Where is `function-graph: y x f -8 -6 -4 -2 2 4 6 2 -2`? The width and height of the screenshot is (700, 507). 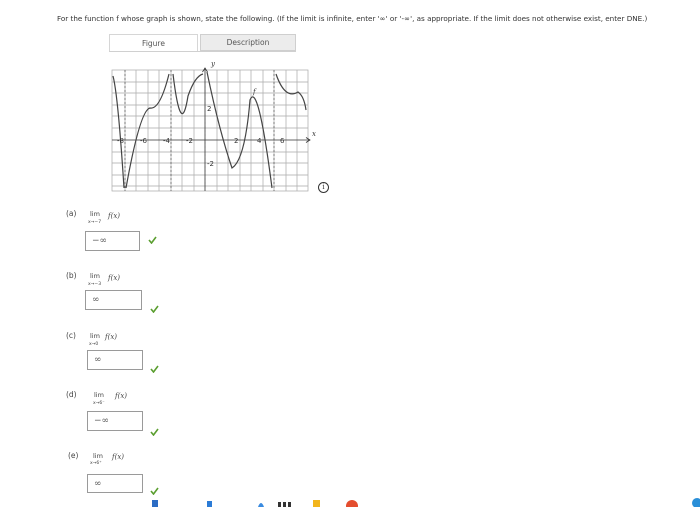 function-graph: y x f -8 -6 -4 -2 2 4 6 2 -2 is located at coordinates (213, 126).